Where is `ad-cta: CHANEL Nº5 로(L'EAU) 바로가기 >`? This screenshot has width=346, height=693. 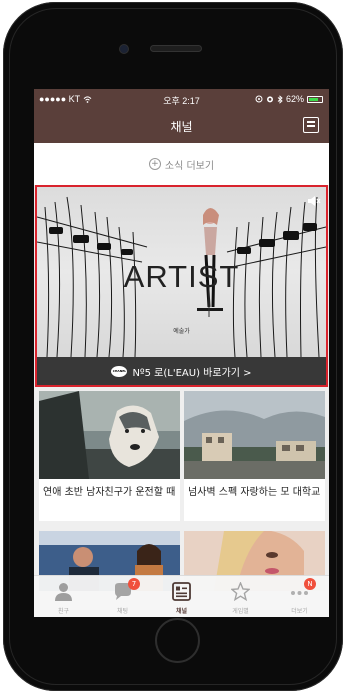 ad-cta: CHANEL Nº5 로(L'EAU) 바로가기 > is located at coordinates (181, 371).